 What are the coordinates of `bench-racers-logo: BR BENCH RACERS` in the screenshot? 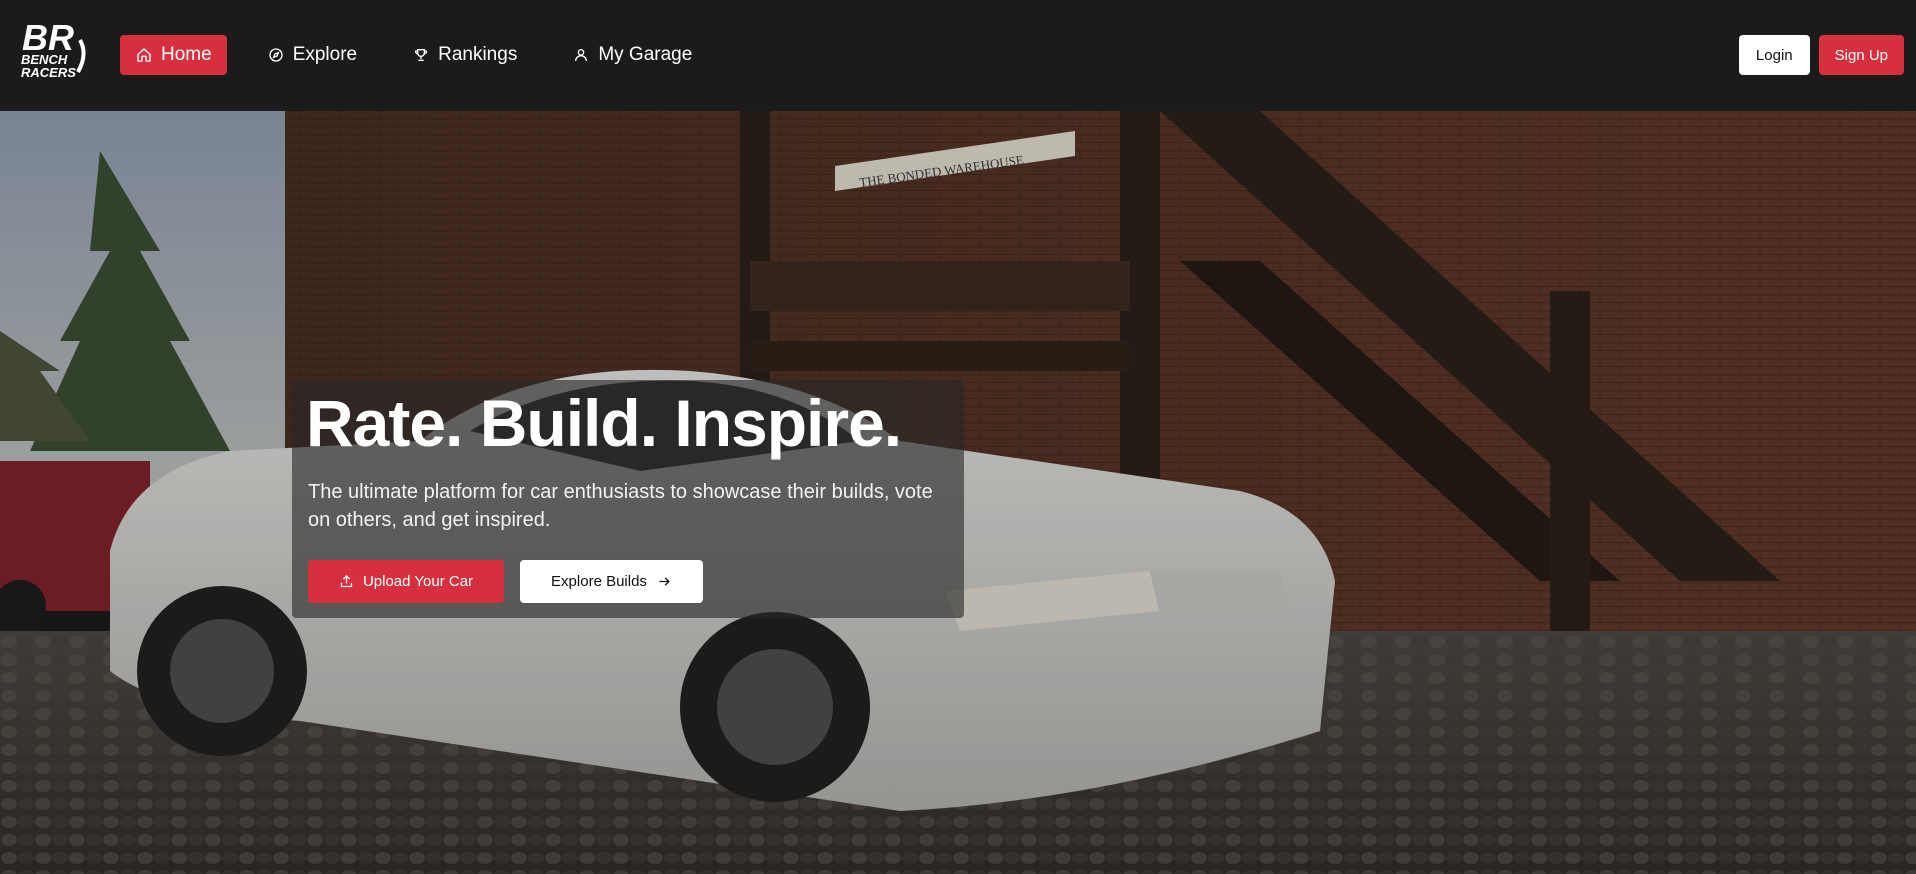 It's located at (55, 48).